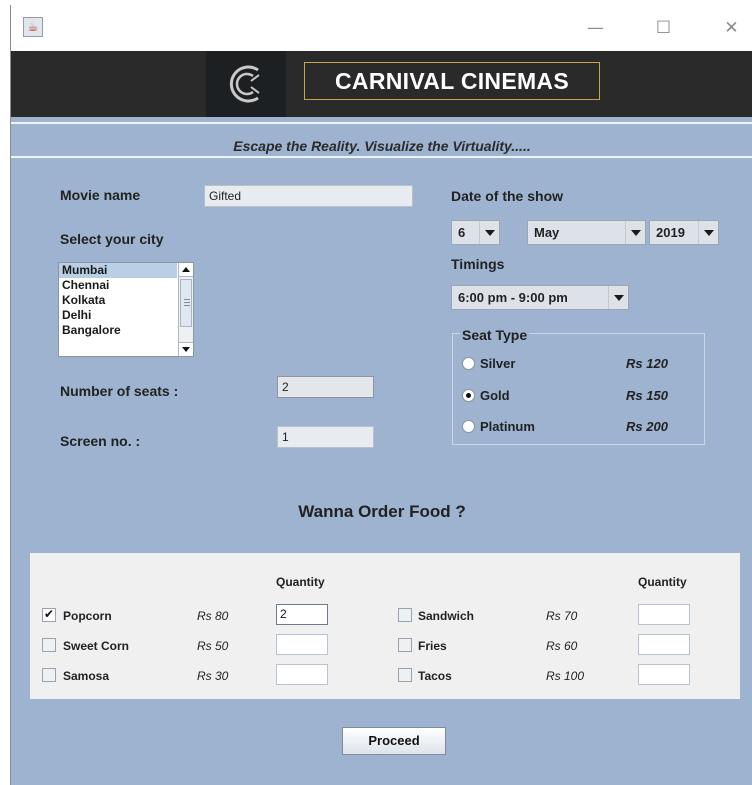 The image size is (752, 785). I want to click on minimize-button: —, so click(595, 28).